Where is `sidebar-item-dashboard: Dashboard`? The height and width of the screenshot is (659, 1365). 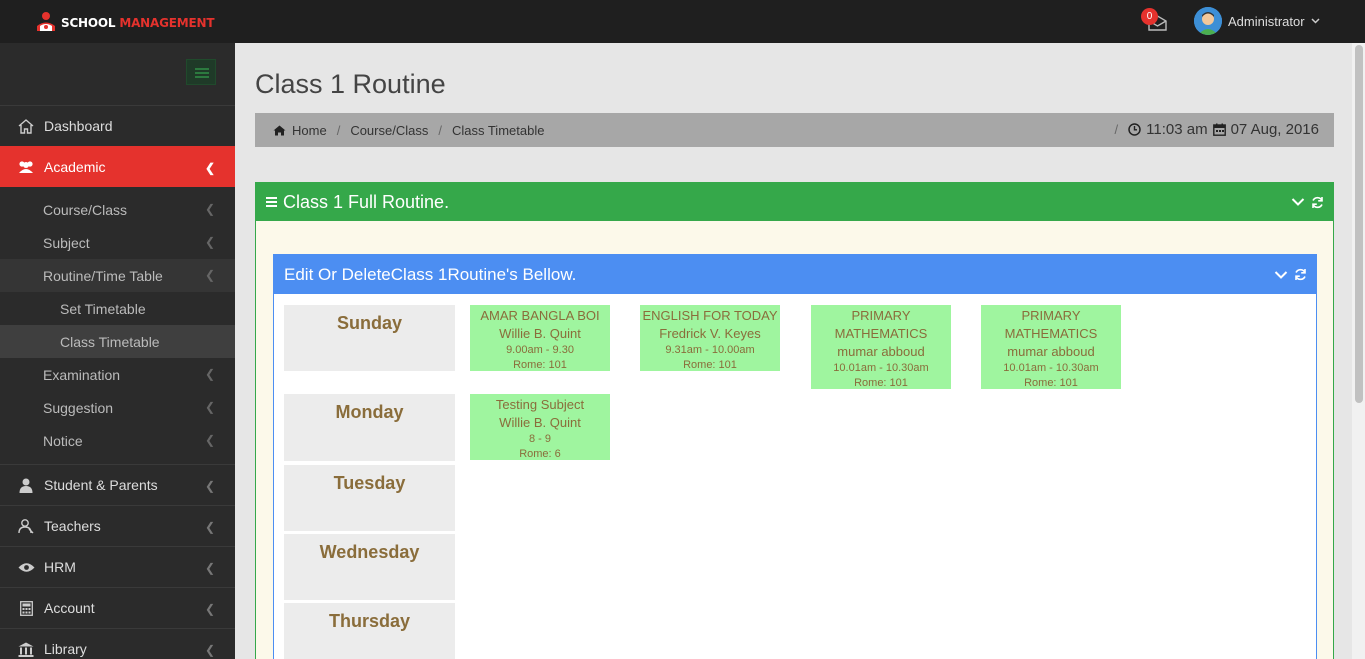
sidebar-item-dashboard: Dashboard is located at coordinates (117, 125).